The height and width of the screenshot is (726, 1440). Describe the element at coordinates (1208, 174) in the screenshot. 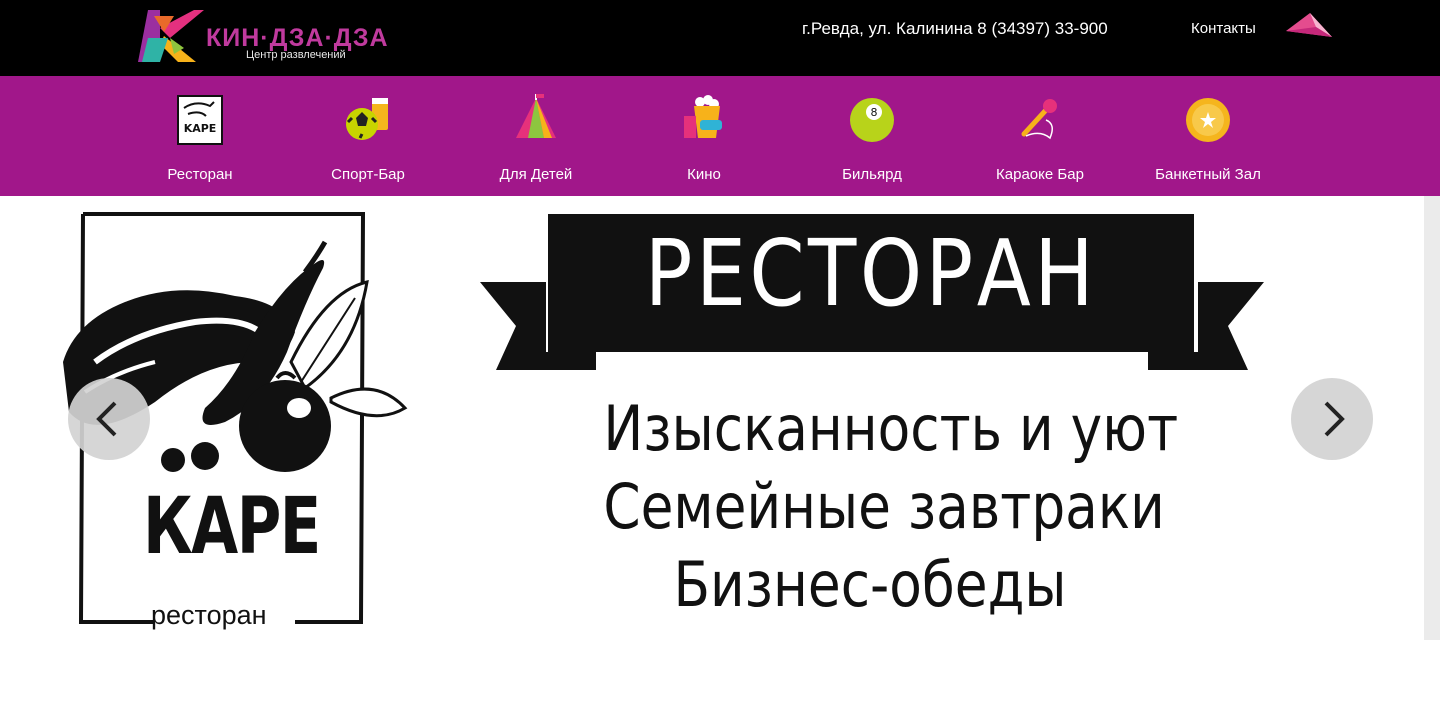

I see `nav-label: Банкетный Зал` at that location.